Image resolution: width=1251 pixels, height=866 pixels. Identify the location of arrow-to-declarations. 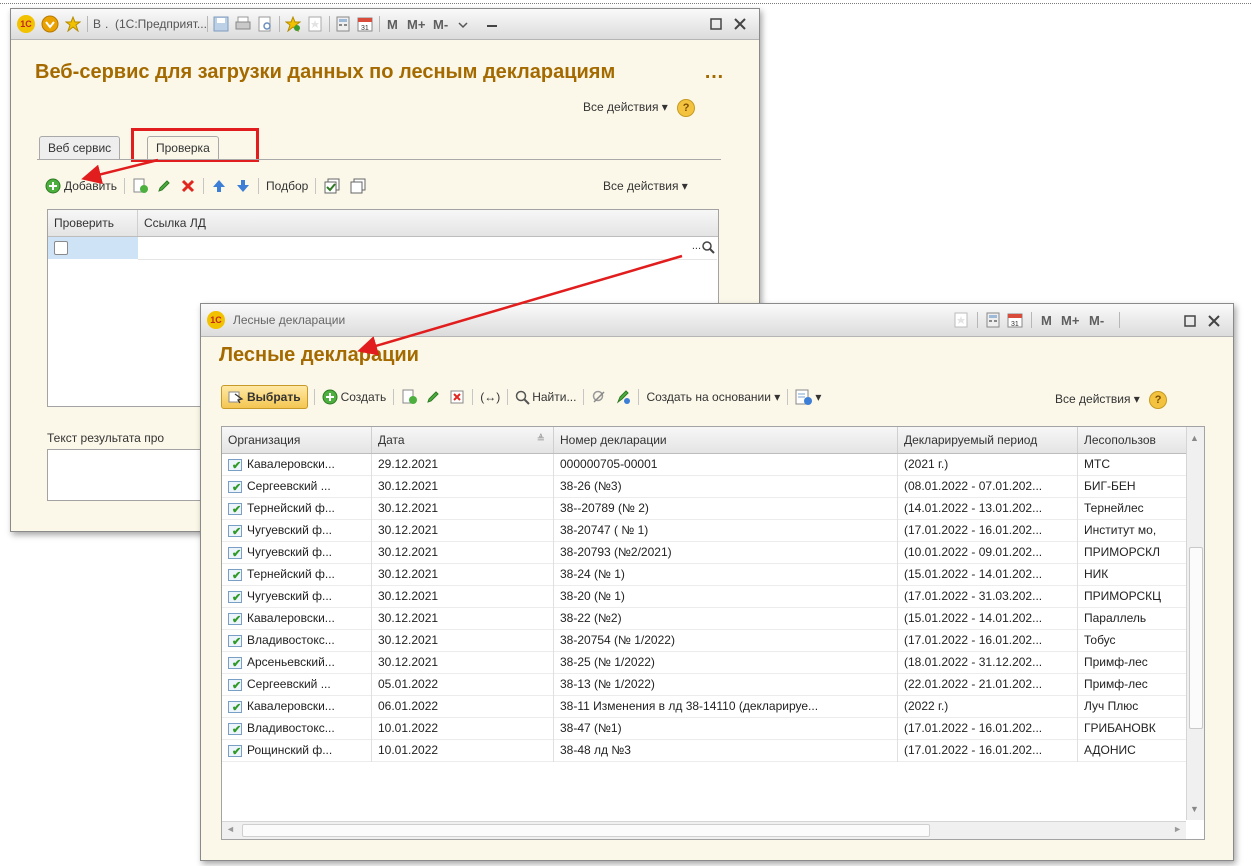
(520, 305).